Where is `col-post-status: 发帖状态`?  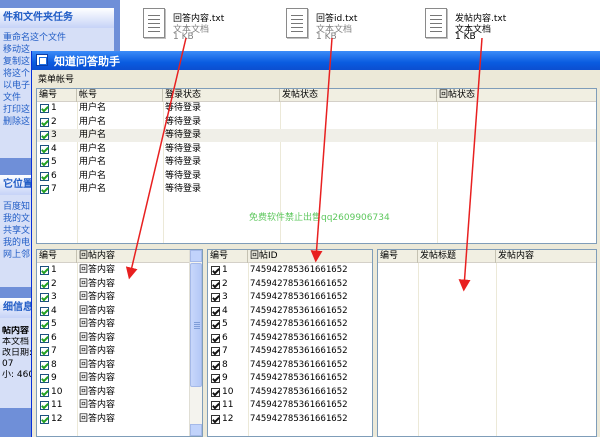 col-post-status: 发帖状态 is located at coordinates (358, 95).